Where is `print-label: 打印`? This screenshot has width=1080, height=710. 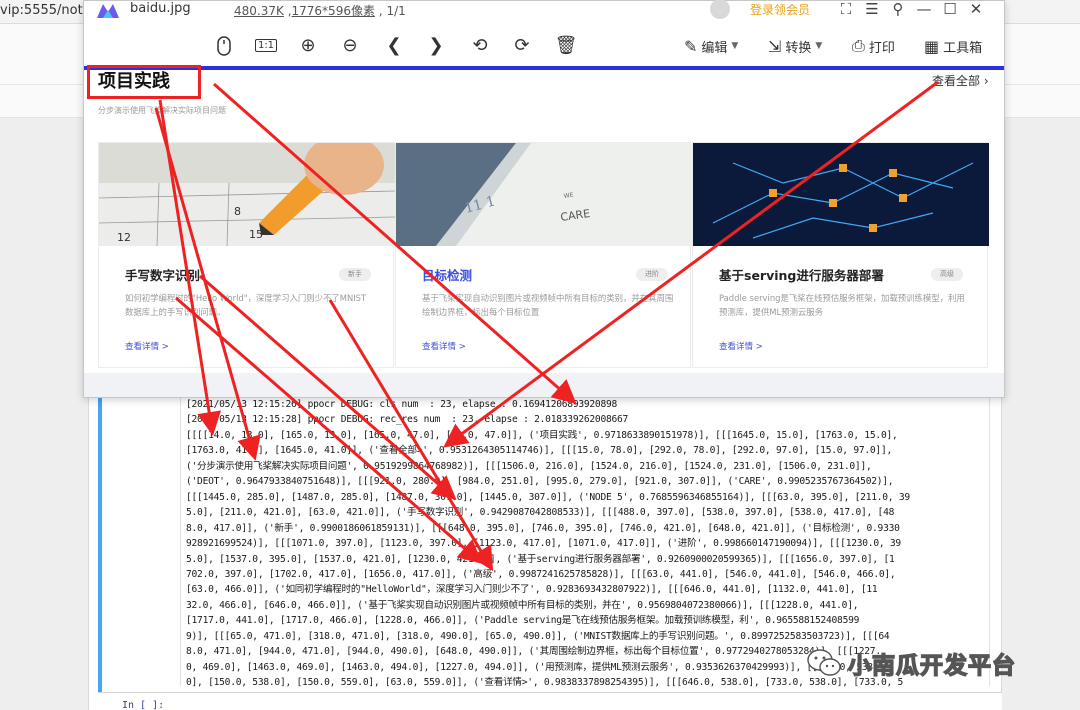
print-label: 打印 is located at coordinates (881, 48).